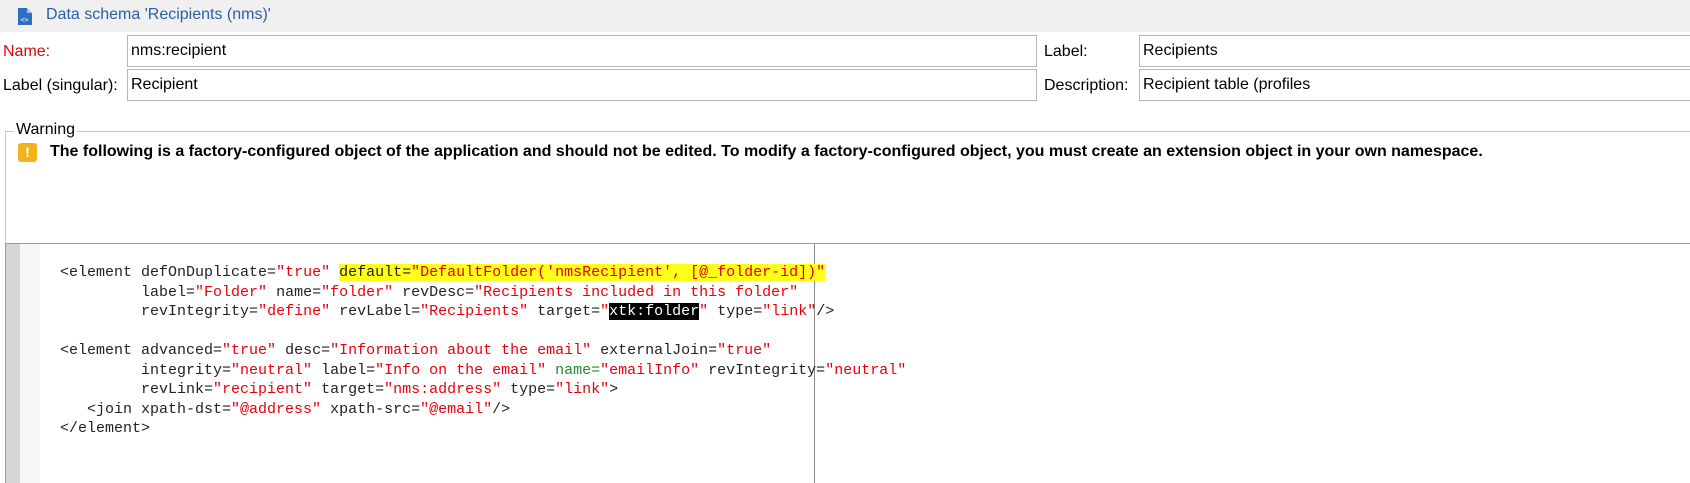  Describe the element at coordinates (1066, 51) in the screenshot. I see `label-label: Label:` at that location.